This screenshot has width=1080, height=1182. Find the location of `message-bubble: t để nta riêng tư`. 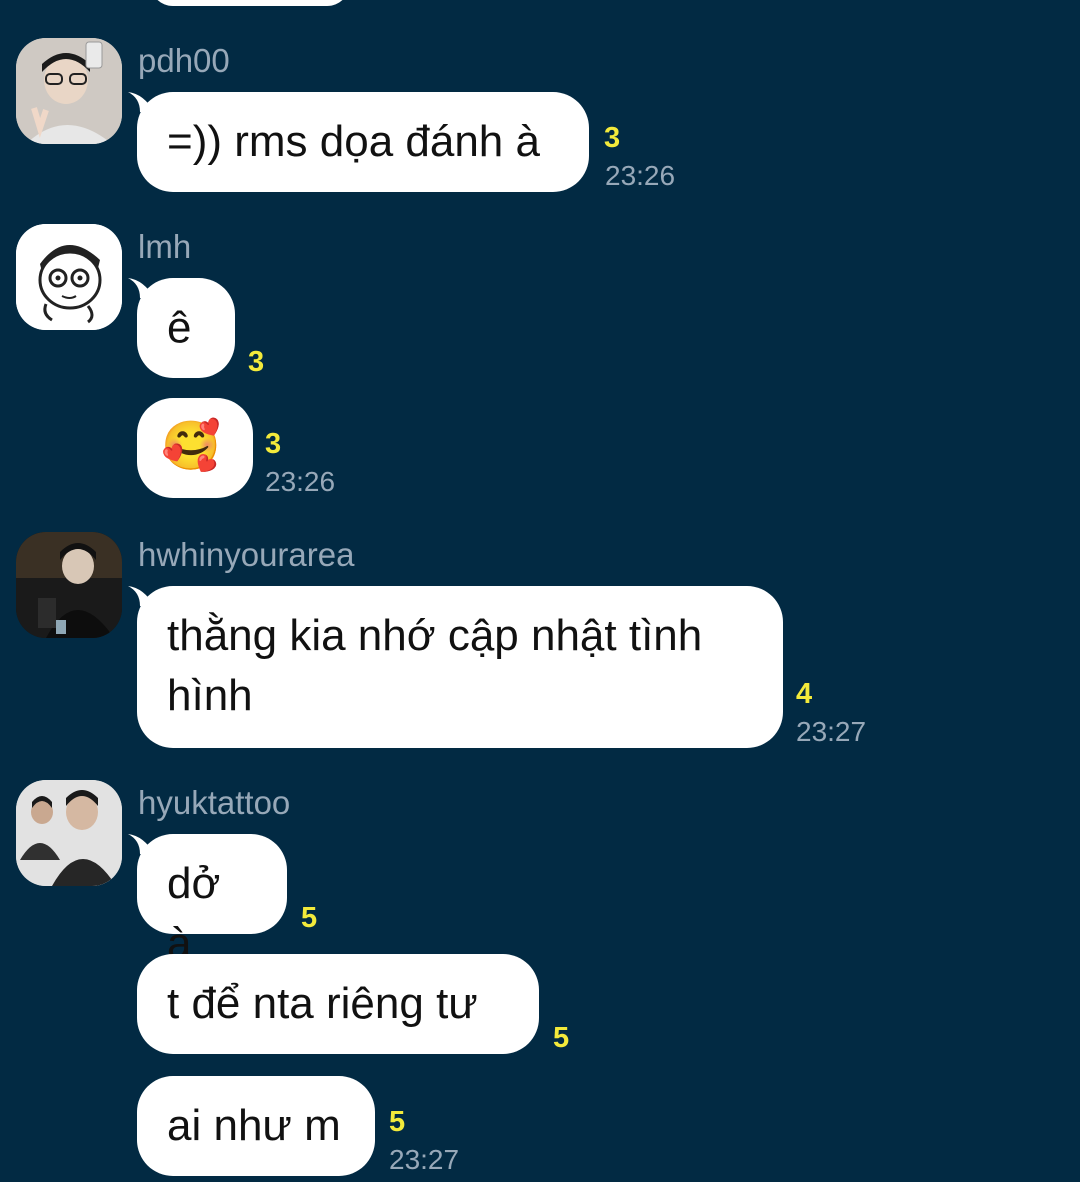

message-bubble: t để nta riêng tư is located at coordinates (338, 1004).